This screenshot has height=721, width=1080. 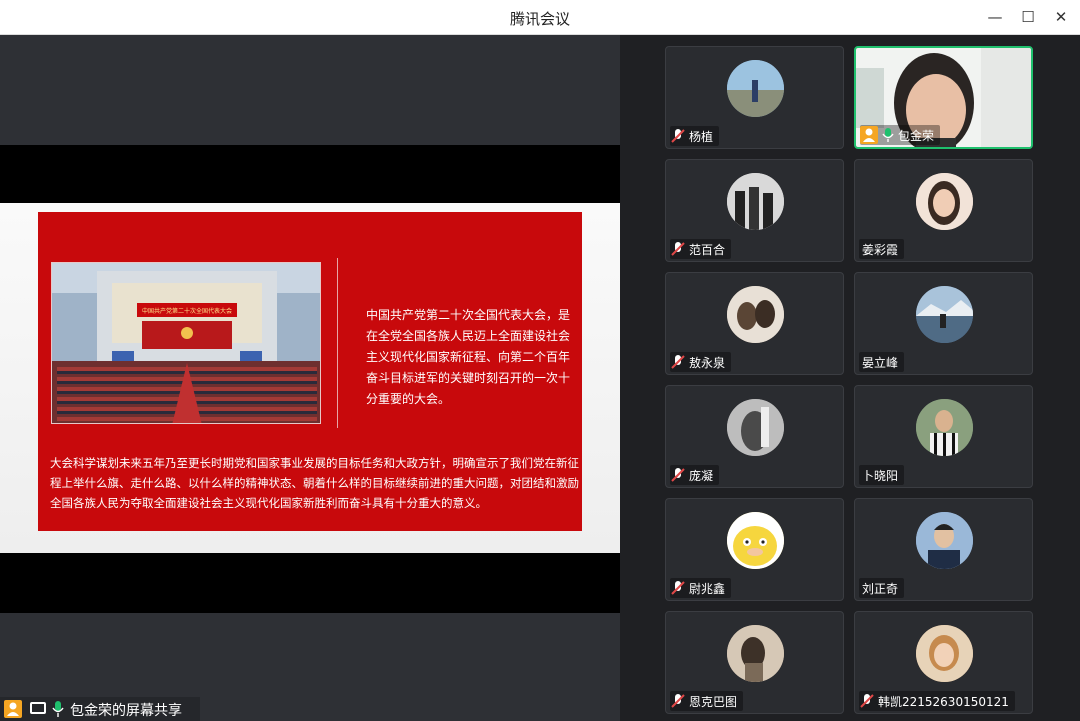 I want to click on title-bar: 腾讯会议 — ☐ ✕, so click(x=540, y=17).